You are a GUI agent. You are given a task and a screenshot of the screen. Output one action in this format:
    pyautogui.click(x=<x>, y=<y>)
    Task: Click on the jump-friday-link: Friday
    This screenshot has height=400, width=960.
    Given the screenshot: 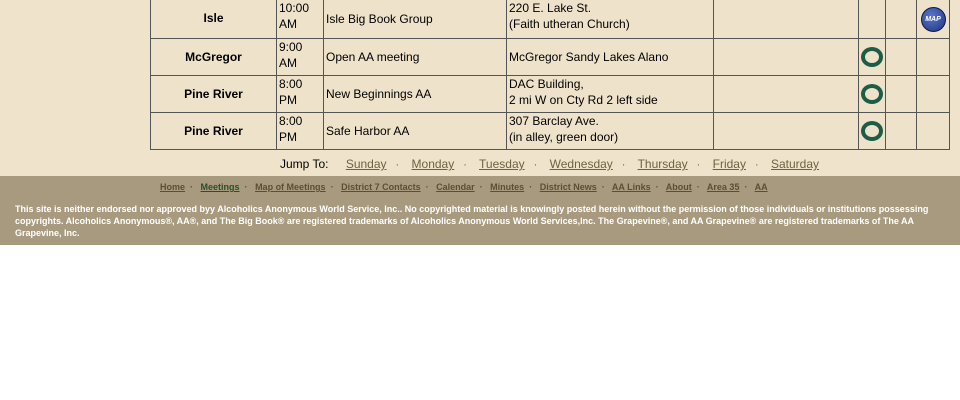 What is the action you would take?
    pyautogui.click(x=729, y=164)
    